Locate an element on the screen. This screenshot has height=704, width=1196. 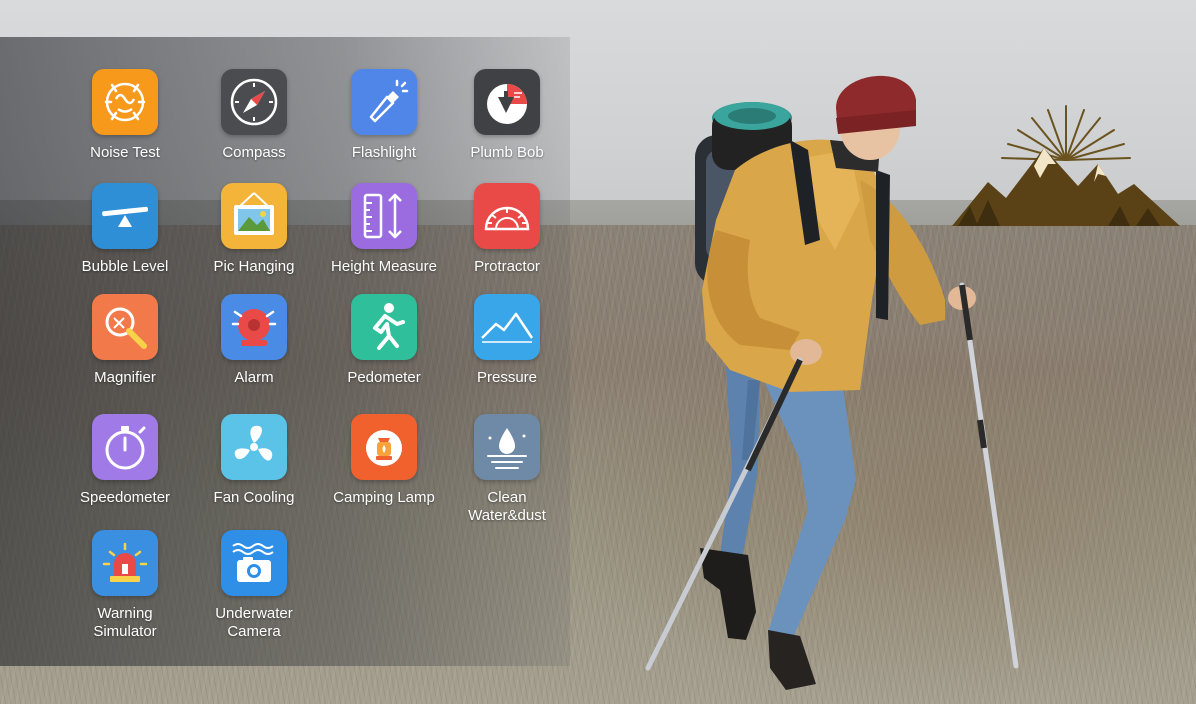
compass-icon is located at coordinates (254, 102).